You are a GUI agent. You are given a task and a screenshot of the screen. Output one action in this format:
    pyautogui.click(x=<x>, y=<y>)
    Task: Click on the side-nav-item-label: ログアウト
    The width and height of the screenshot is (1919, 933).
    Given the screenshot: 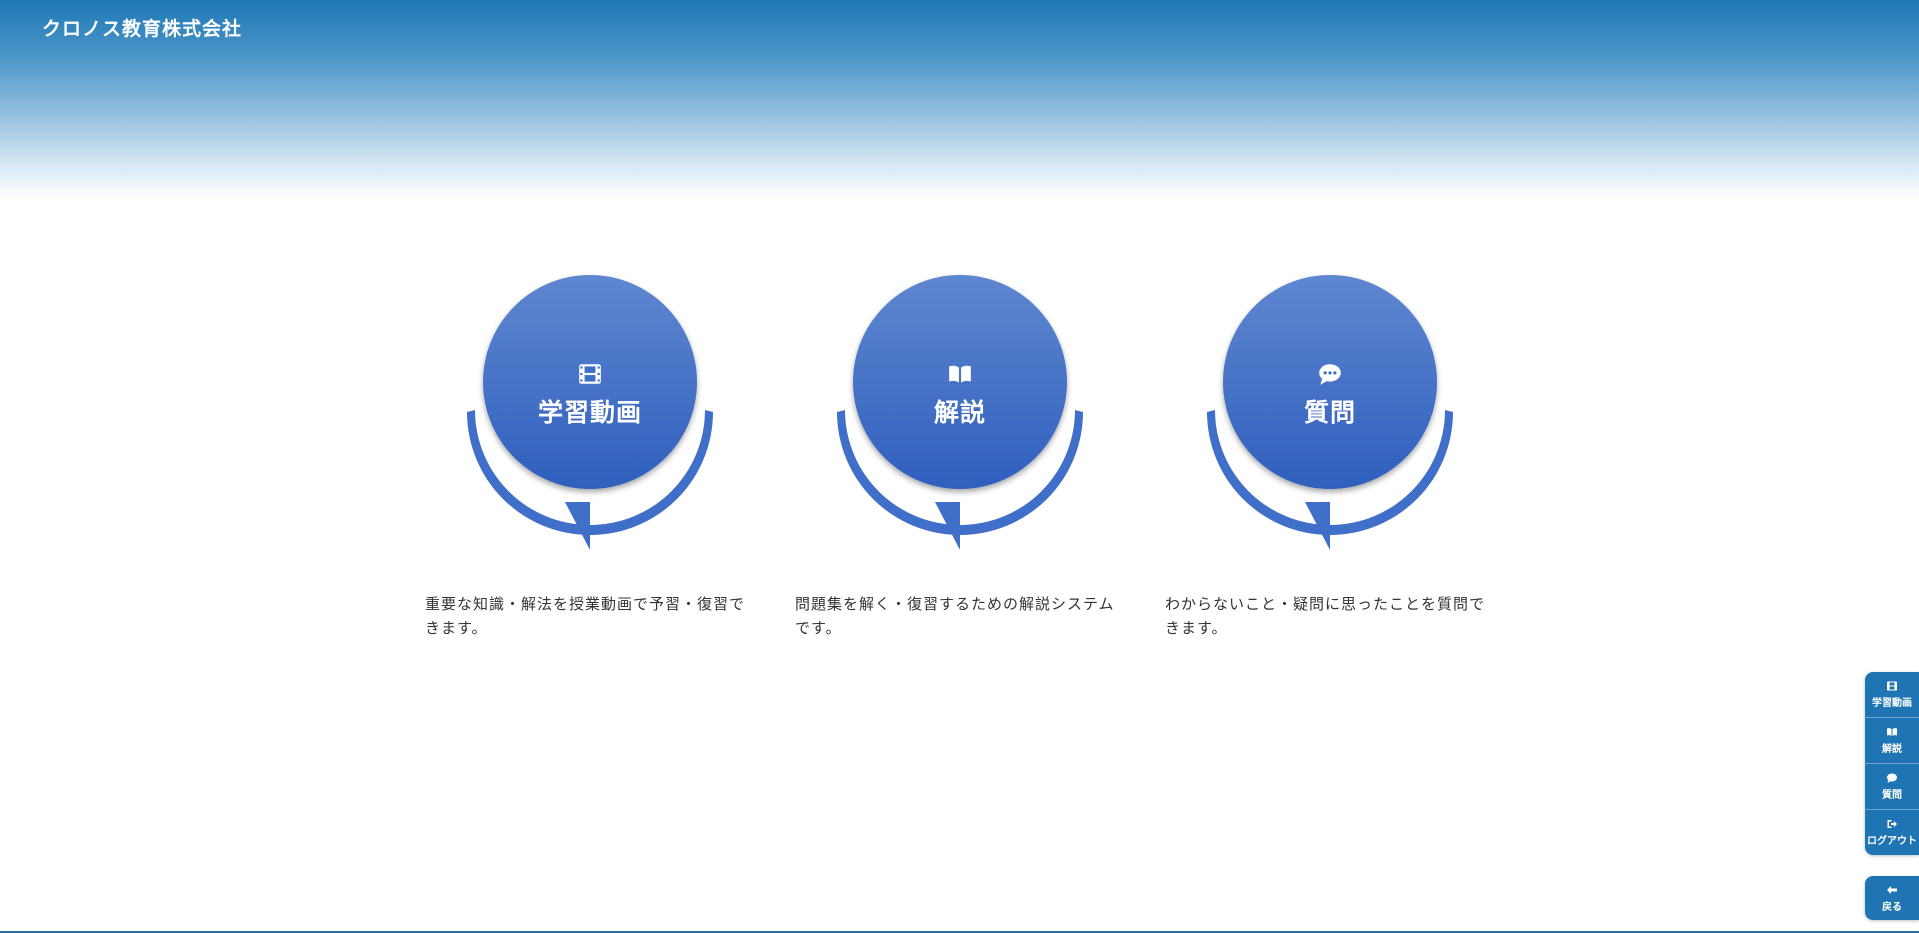 What is the action you would take?
    pyautogui.click(x=1892, y=841)
    